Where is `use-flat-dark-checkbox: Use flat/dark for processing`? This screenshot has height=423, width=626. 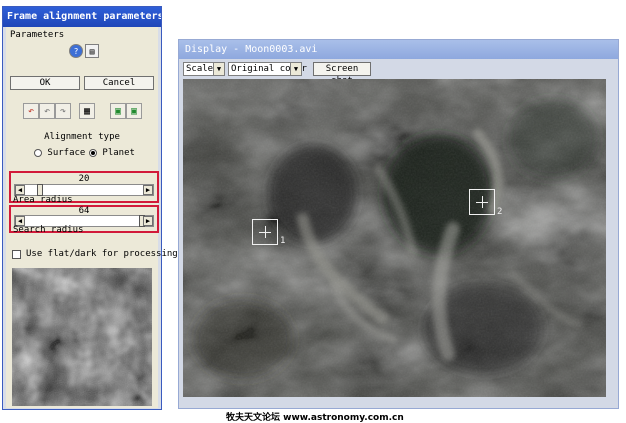
use-flat-dark-checkbox: Use flat/dark for processing is located at coordinates (95, 254).